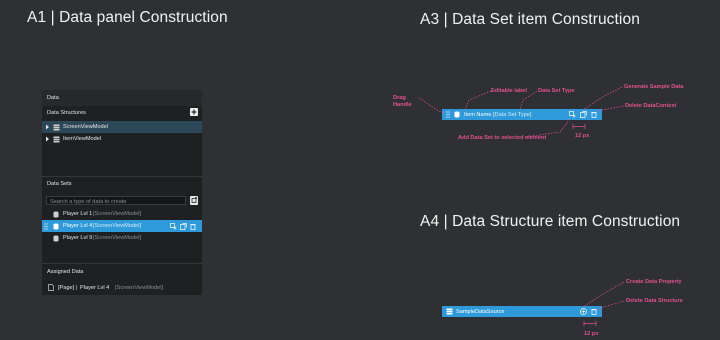 This screenshot has height=340, width=720. Describe the element at coordinates (53, 98) in the screenshot. I see `panel-header-label: Data` at that location.